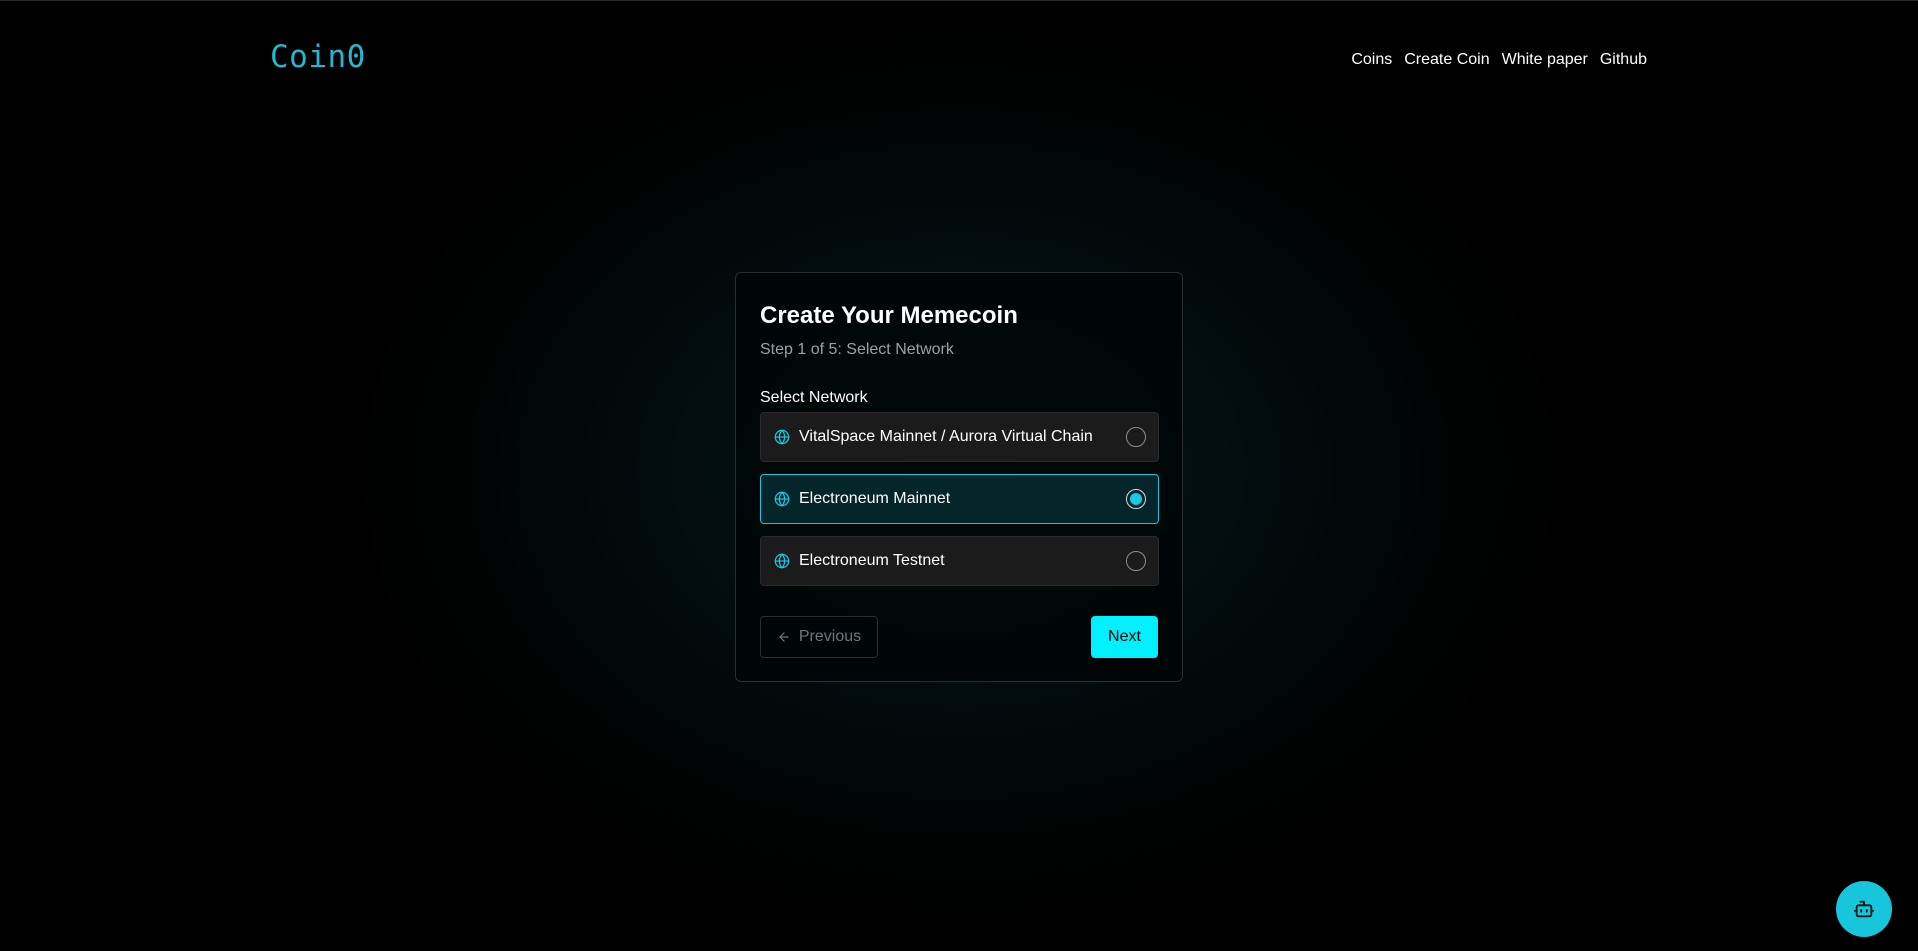  What do you see at coordinates (1623, 60) in the screenshot?
I see `nav-item-github: Github` at bounding box center [1623, 60].